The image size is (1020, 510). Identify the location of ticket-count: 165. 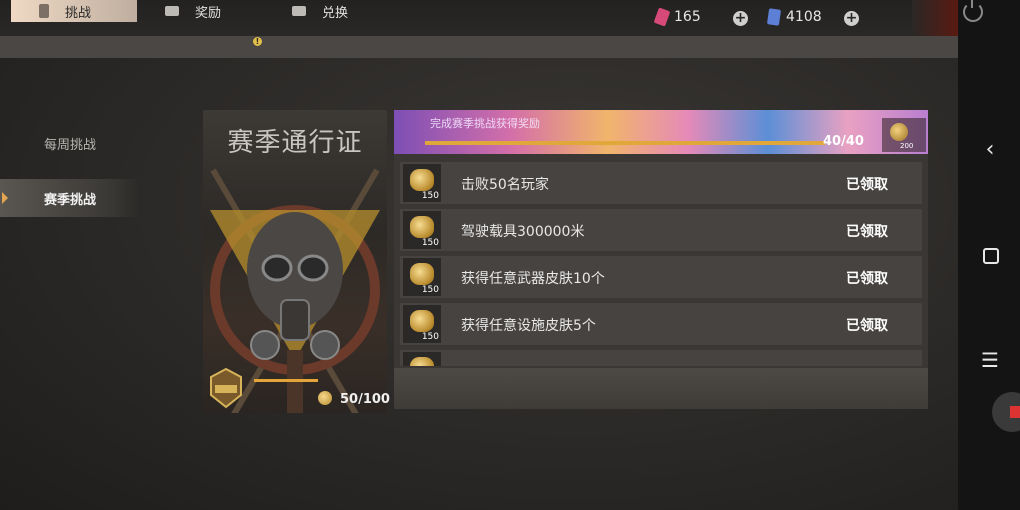
(687, 17).